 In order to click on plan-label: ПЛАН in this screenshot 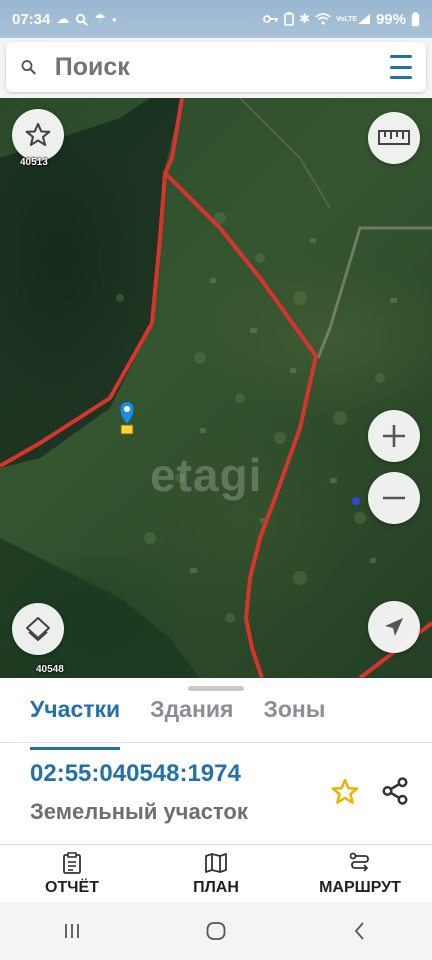, I will do `click(216, 887)`.